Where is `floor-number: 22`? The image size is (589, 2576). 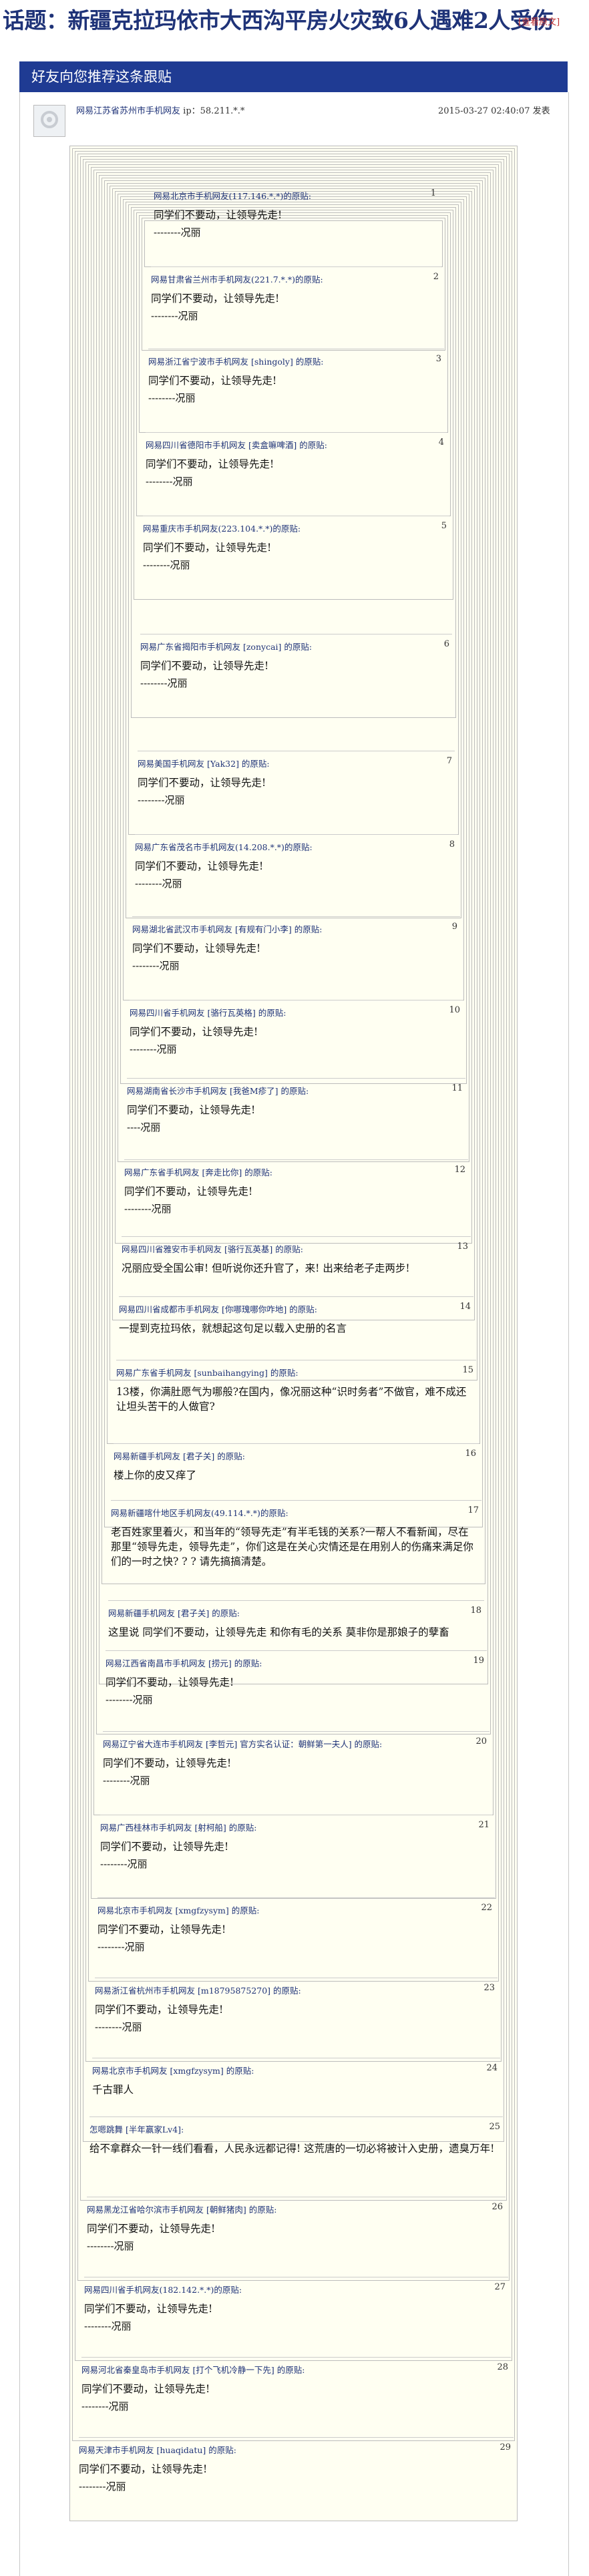
floor-number: 22 is located at coordinates (486, 1908).